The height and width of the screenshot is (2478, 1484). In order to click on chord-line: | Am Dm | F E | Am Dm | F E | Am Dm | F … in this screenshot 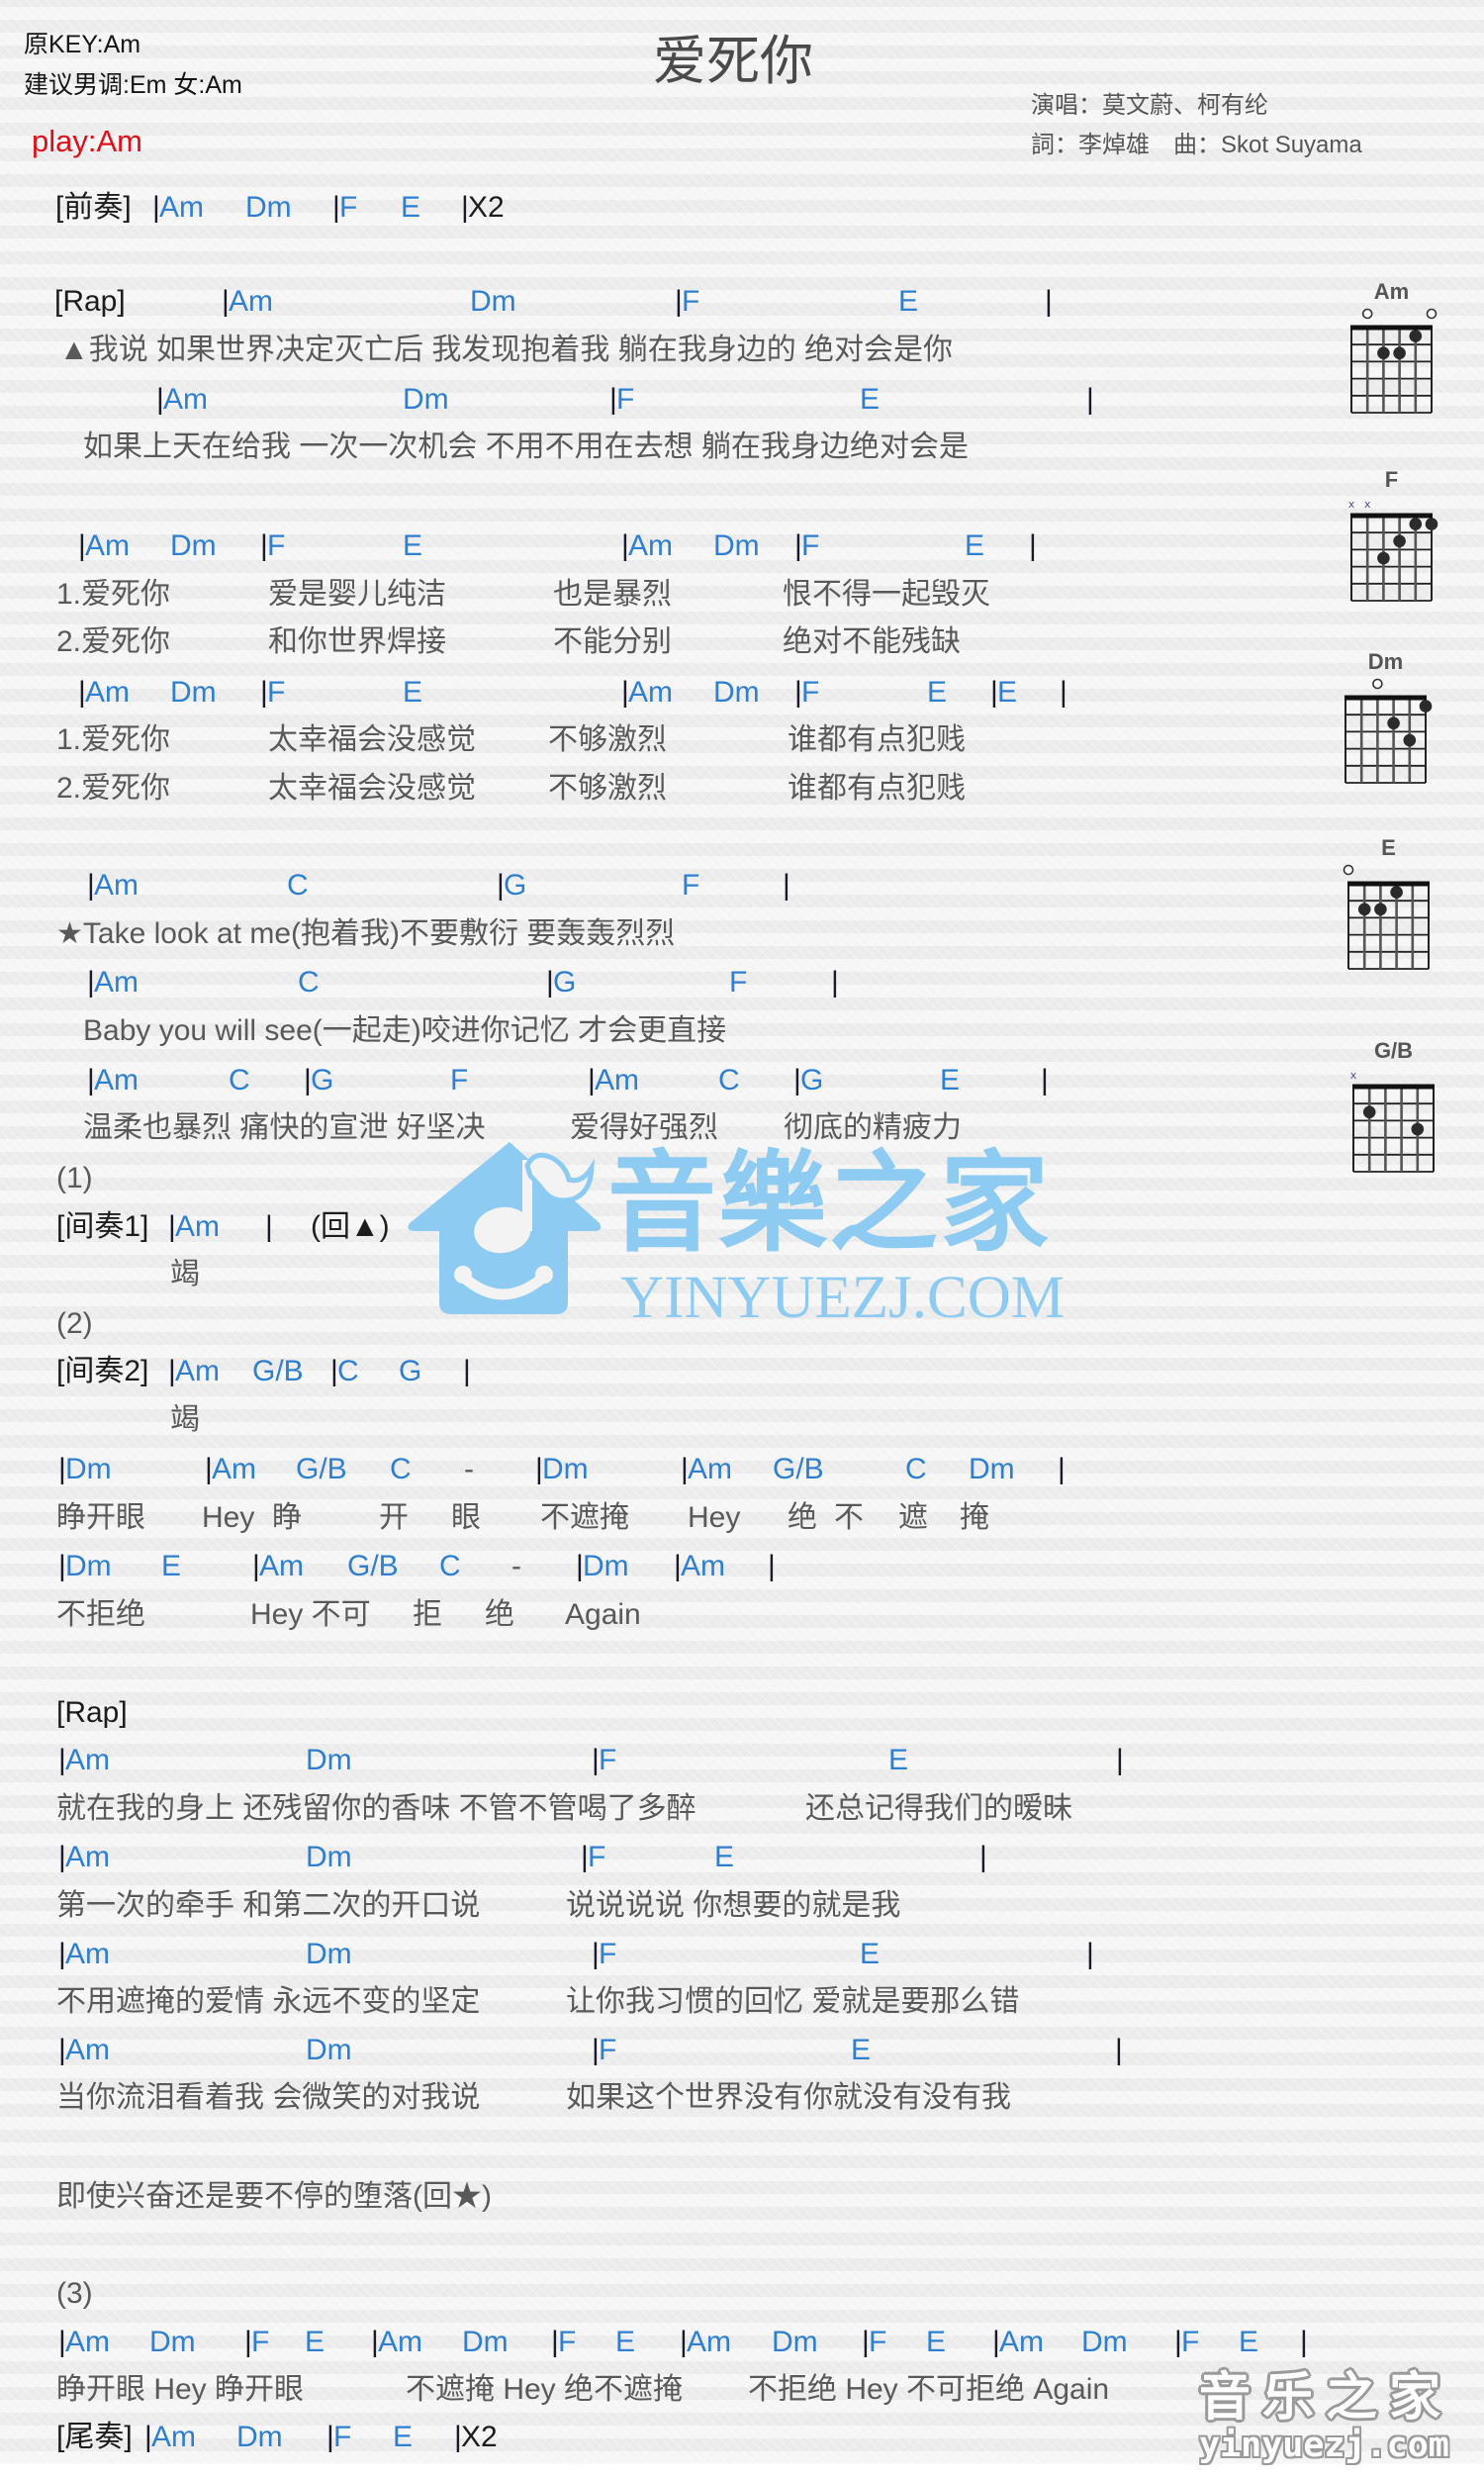, I will do `click(742, 2343)`.